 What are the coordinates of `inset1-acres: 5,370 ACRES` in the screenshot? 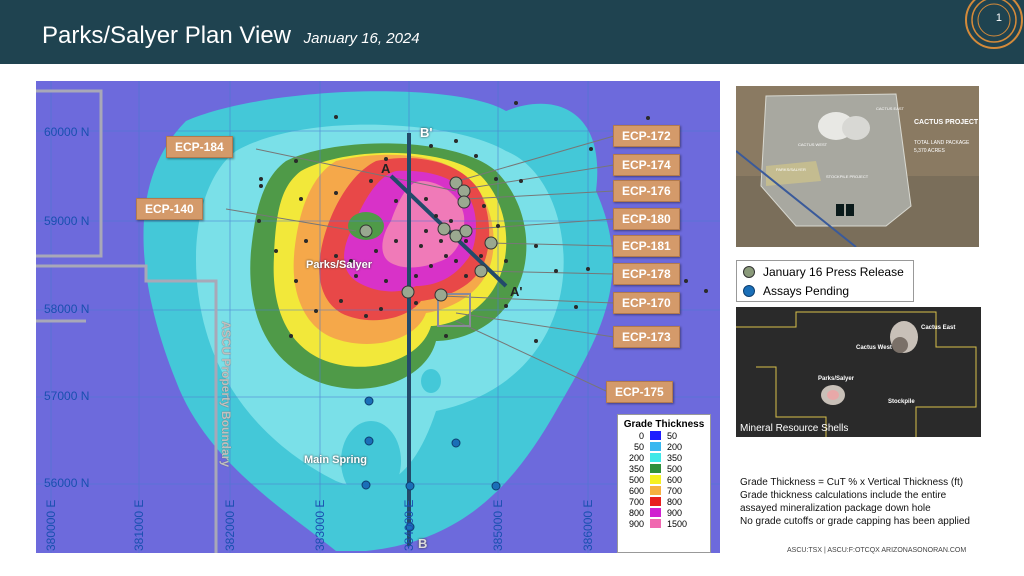 It's located at (930, 151).